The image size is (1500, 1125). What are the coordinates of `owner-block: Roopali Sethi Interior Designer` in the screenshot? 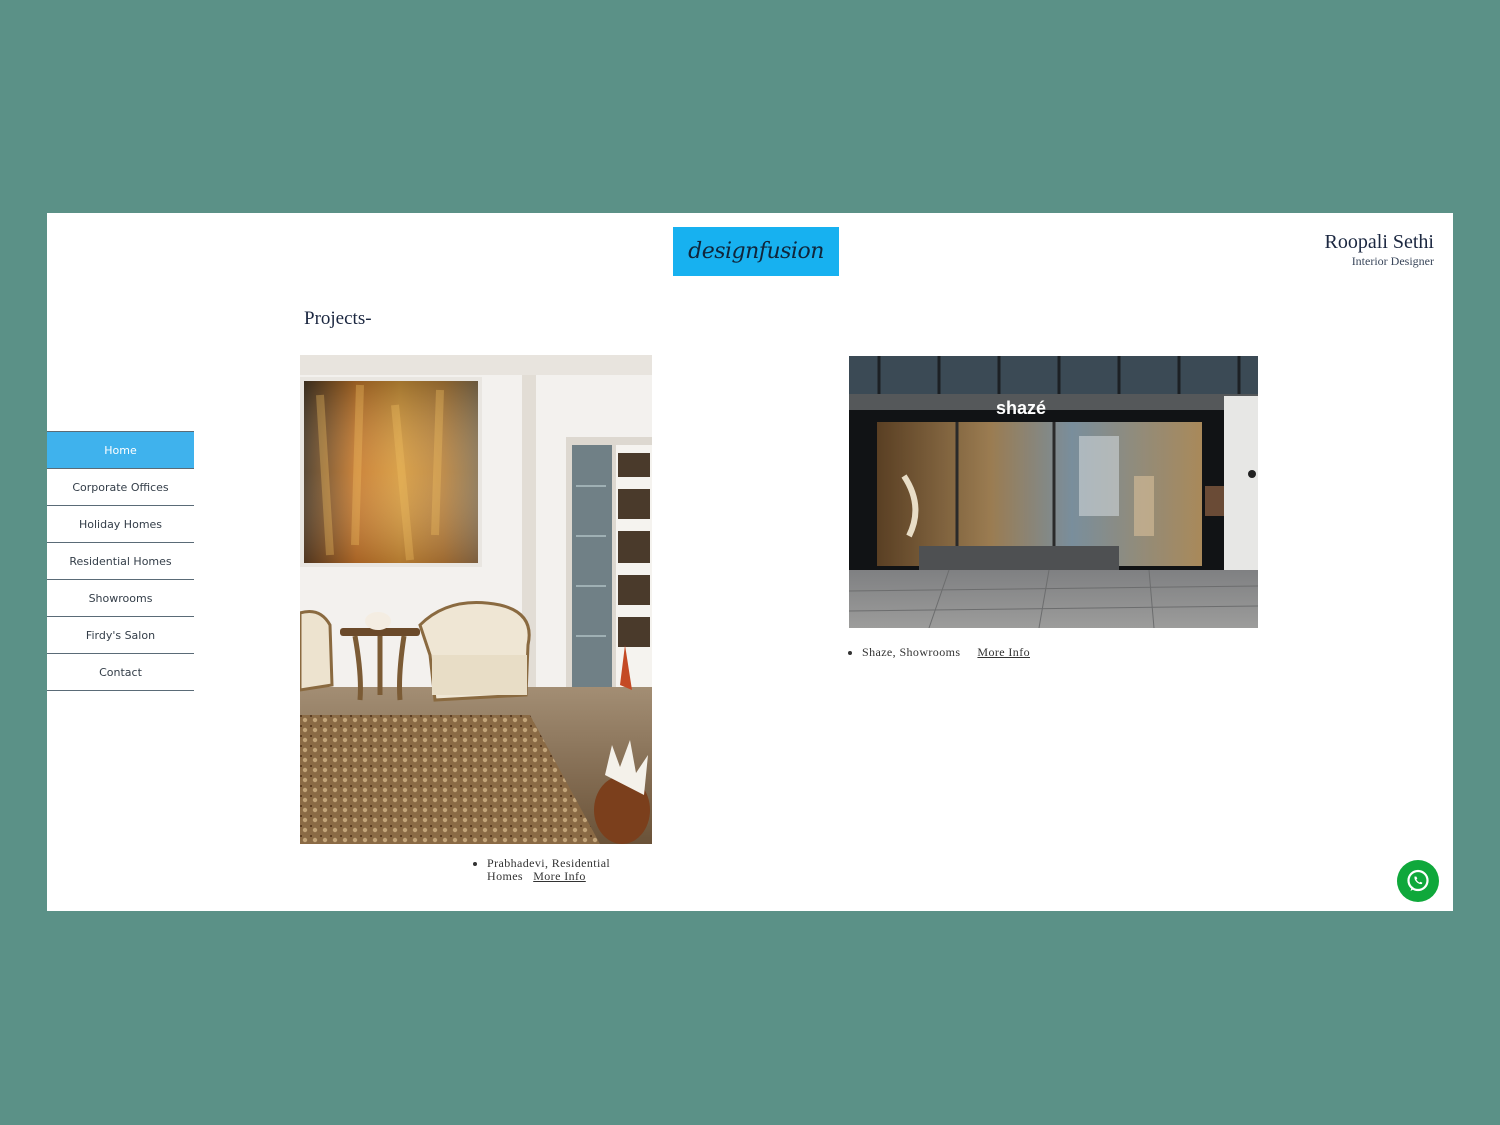 It's located at (1379, 250).